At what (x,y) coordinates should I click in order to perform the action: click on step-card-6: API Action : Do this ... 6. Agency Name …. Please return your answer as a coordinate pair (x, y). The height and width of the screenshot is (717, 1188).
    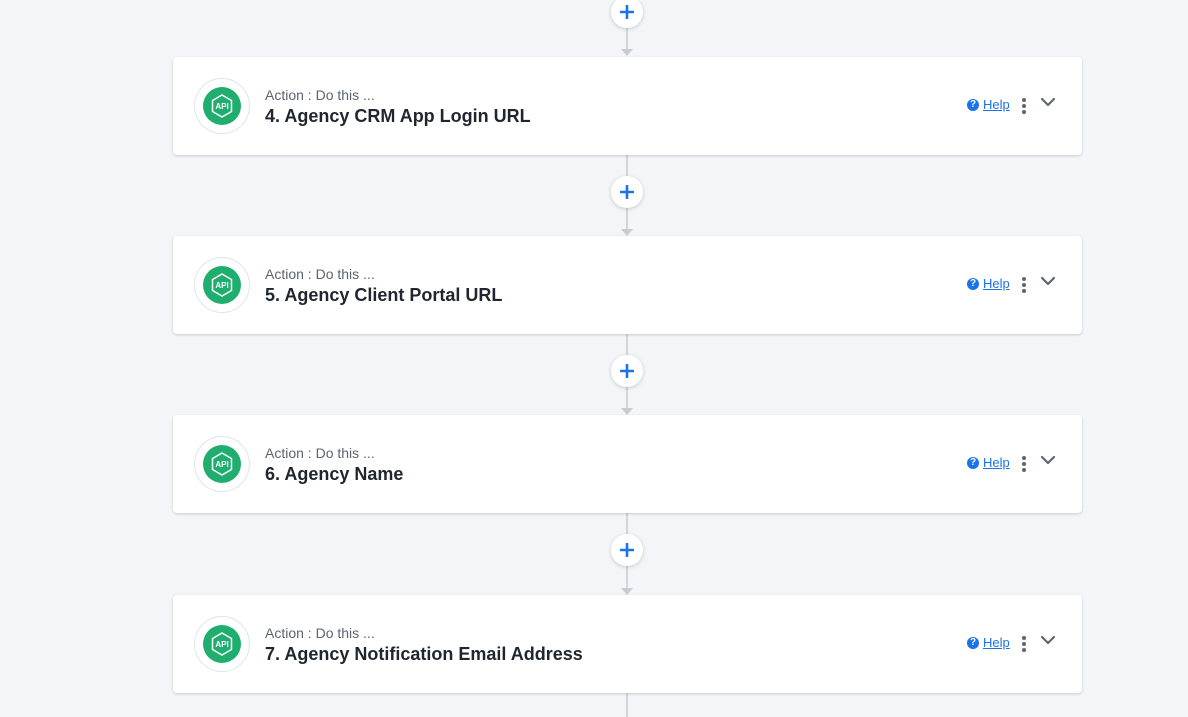
    Looking at the image, I should click on (627, 464).